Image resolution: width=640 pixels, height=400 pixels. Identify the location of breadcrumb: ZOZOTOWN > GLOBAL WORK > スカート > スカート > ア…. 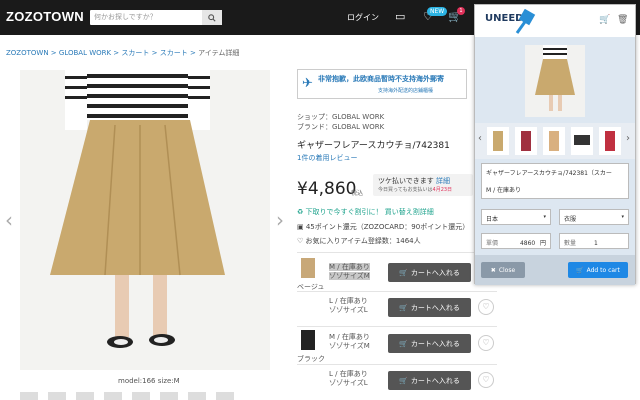
(123, 53).